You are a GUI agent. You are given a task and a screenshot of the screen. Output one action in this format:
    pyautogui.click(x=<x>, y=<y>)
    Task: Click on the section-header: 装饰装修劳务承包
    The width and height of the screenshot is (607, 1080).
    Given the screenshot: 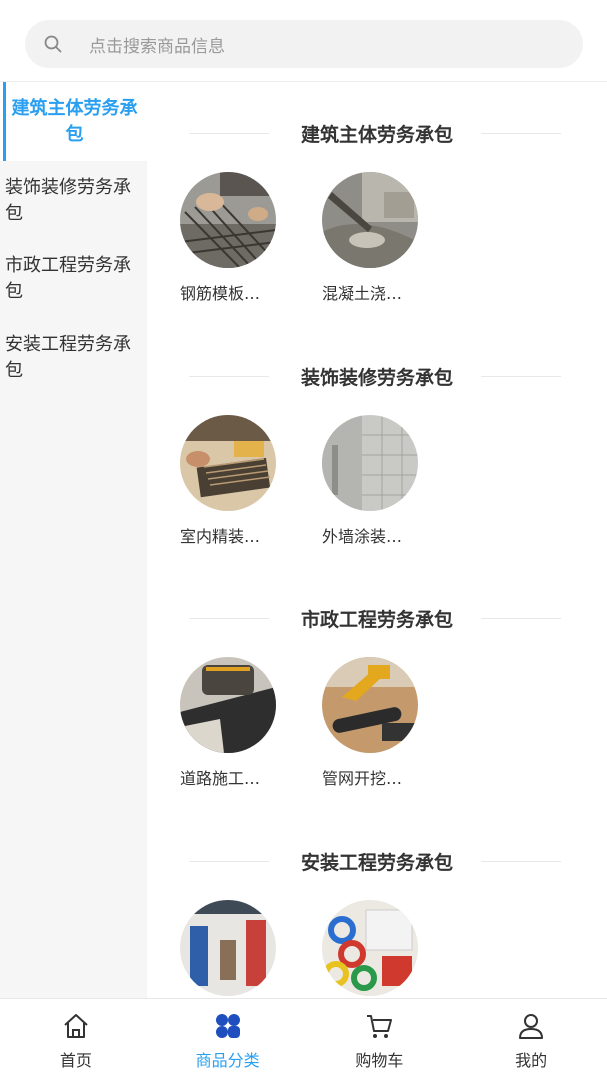 What is the action you would take?
    pyautogui.click(x=377, y=376)
    